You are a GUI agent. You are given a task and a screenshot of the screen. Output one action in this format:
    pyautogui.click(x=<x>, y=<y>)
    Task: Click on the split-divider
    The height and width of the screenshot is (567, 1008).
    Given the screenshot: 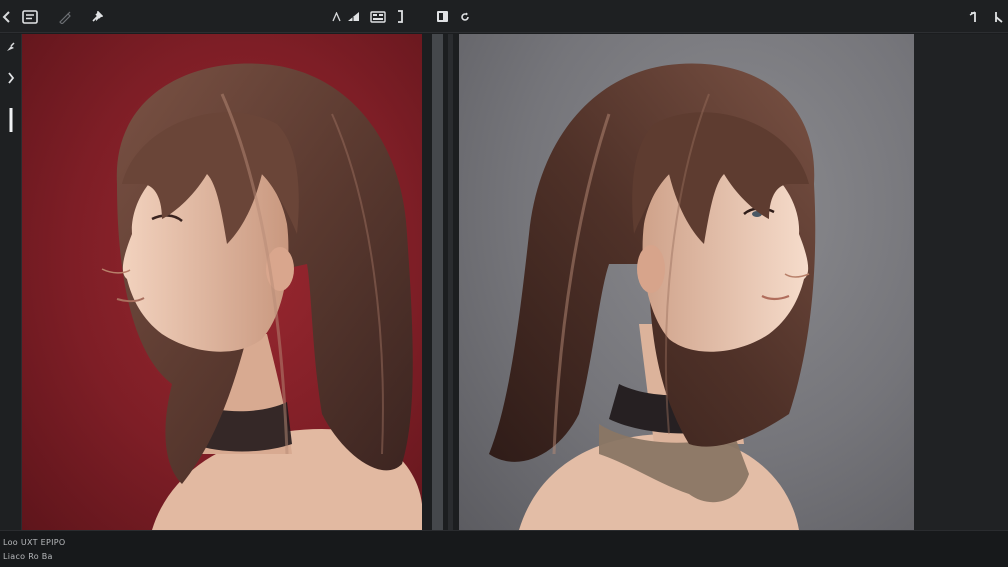 What is the action you would take?
    pyautogui.click(x=440, y=282)
    